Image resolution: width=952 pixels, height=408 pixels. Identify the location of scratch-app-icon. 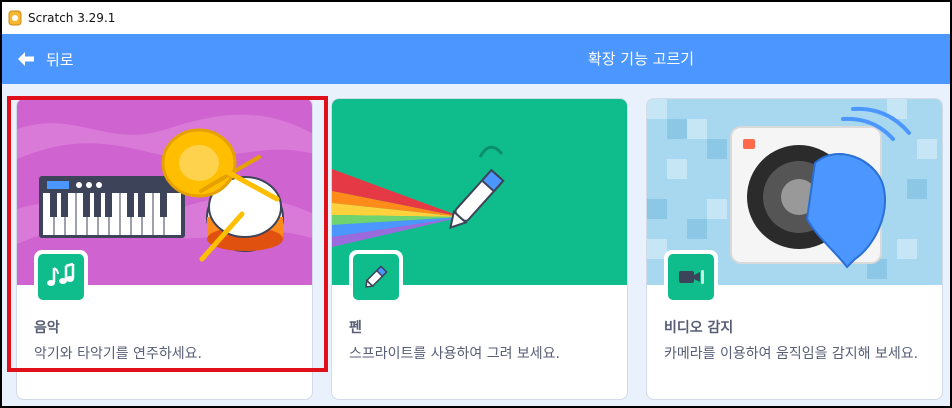
(15, 18).